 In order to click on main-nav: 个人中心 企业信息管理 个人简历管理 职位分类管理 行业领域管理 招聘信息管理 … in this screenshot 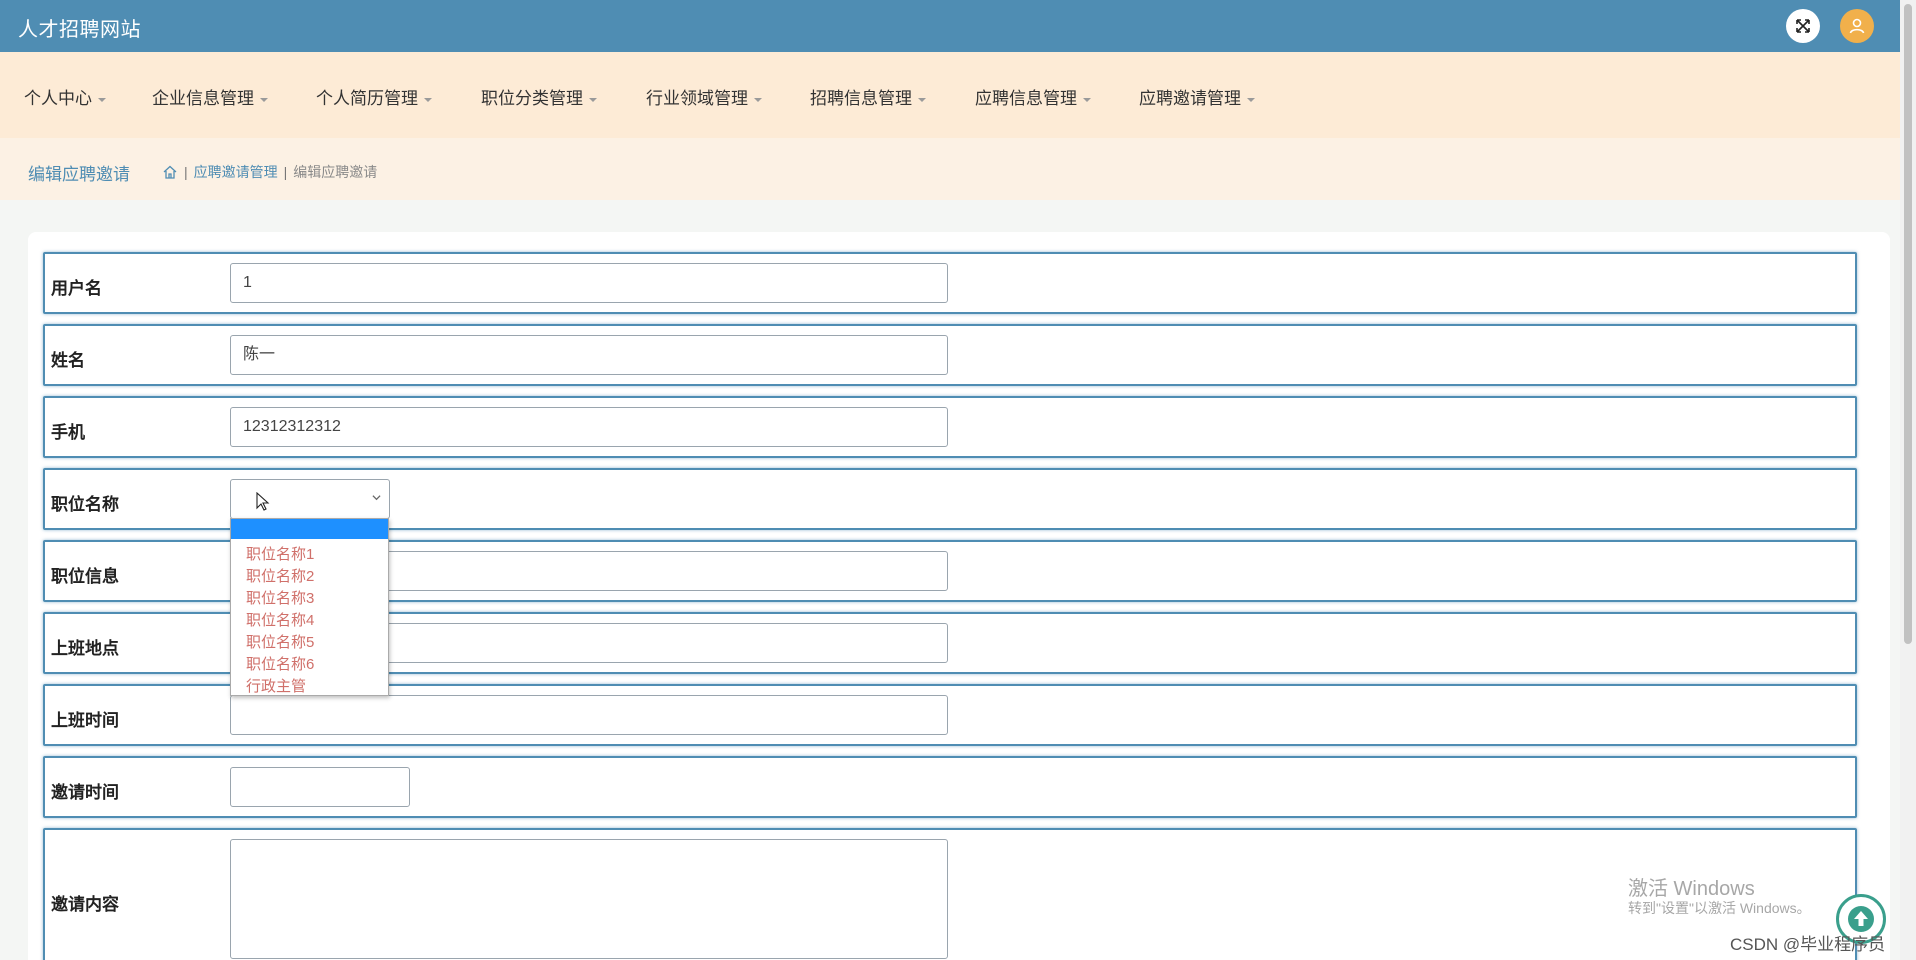, I will do `click(950, 95)`.